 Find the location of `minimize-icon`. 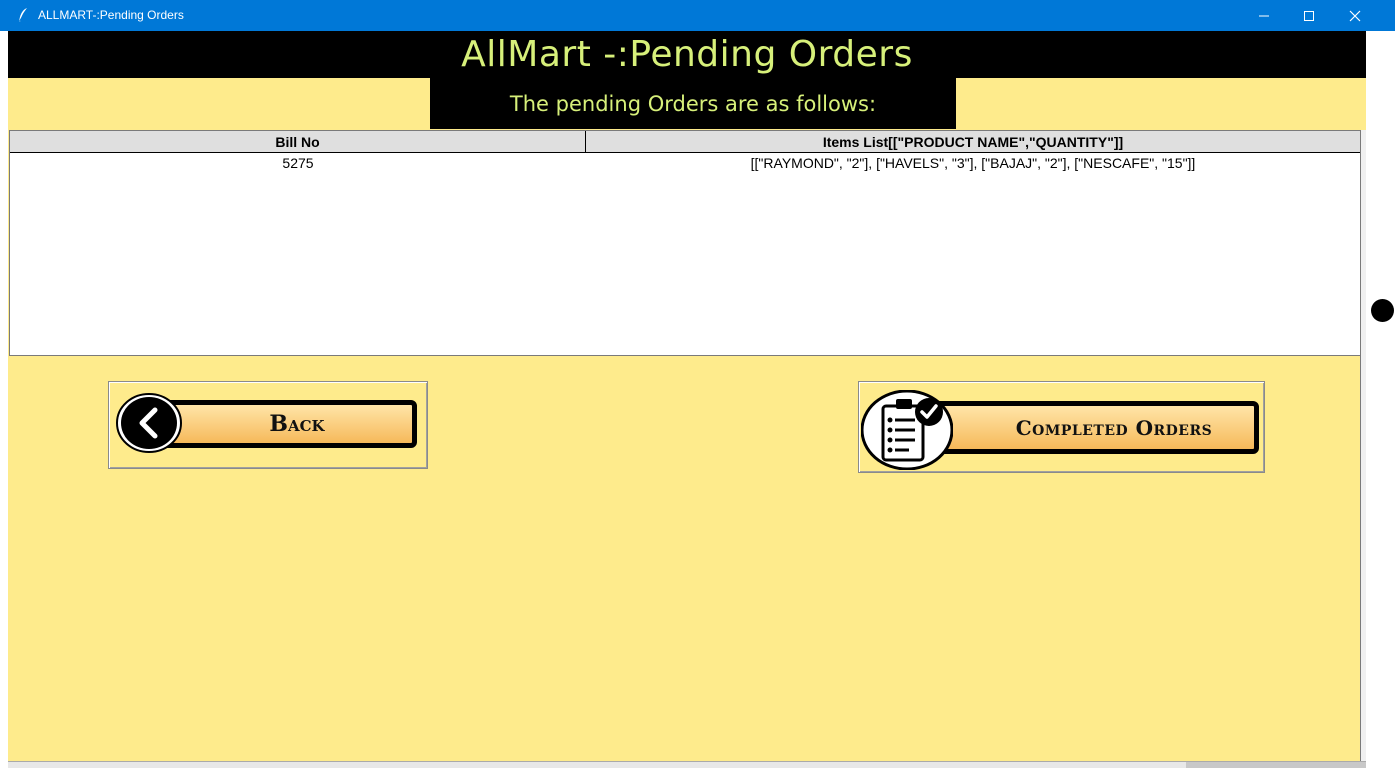

minimize-icon is located at coordinates (1264, 15).